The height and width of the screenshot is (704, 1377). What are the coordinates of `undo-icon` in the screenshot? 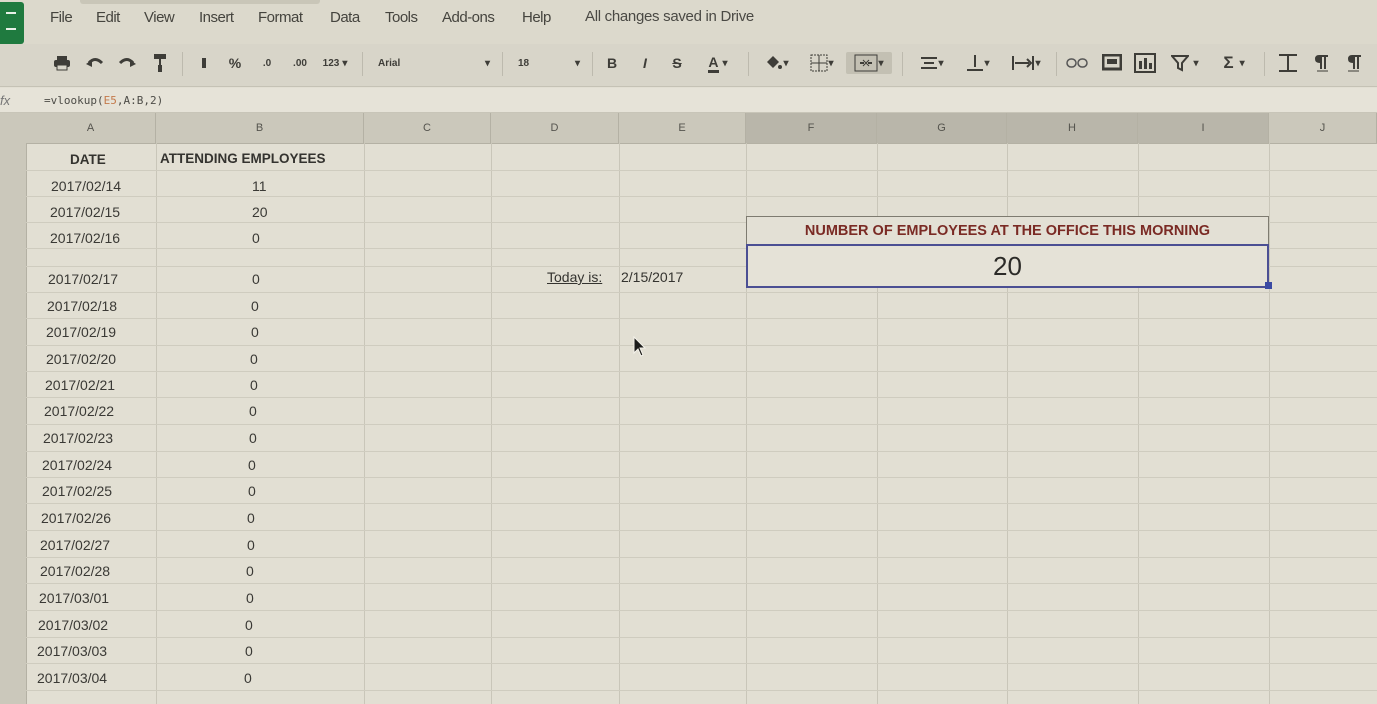 It's located at (95, 63).